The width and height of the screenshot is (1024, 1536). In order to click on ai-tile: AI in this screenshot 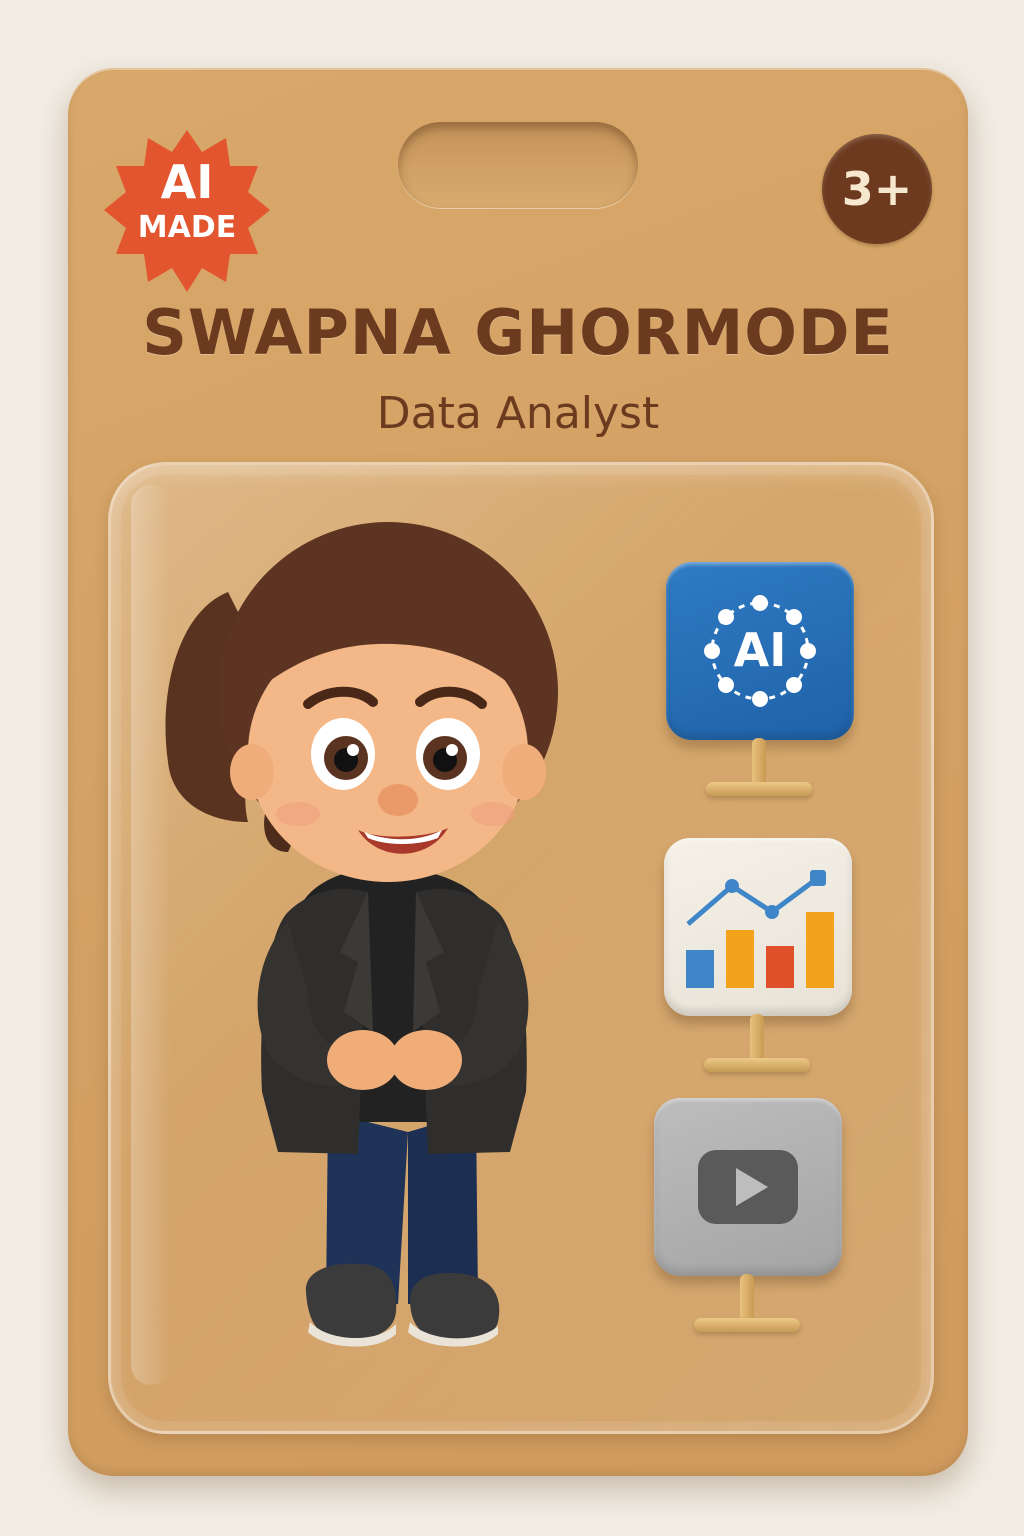, I will do `click(760, 651)`.